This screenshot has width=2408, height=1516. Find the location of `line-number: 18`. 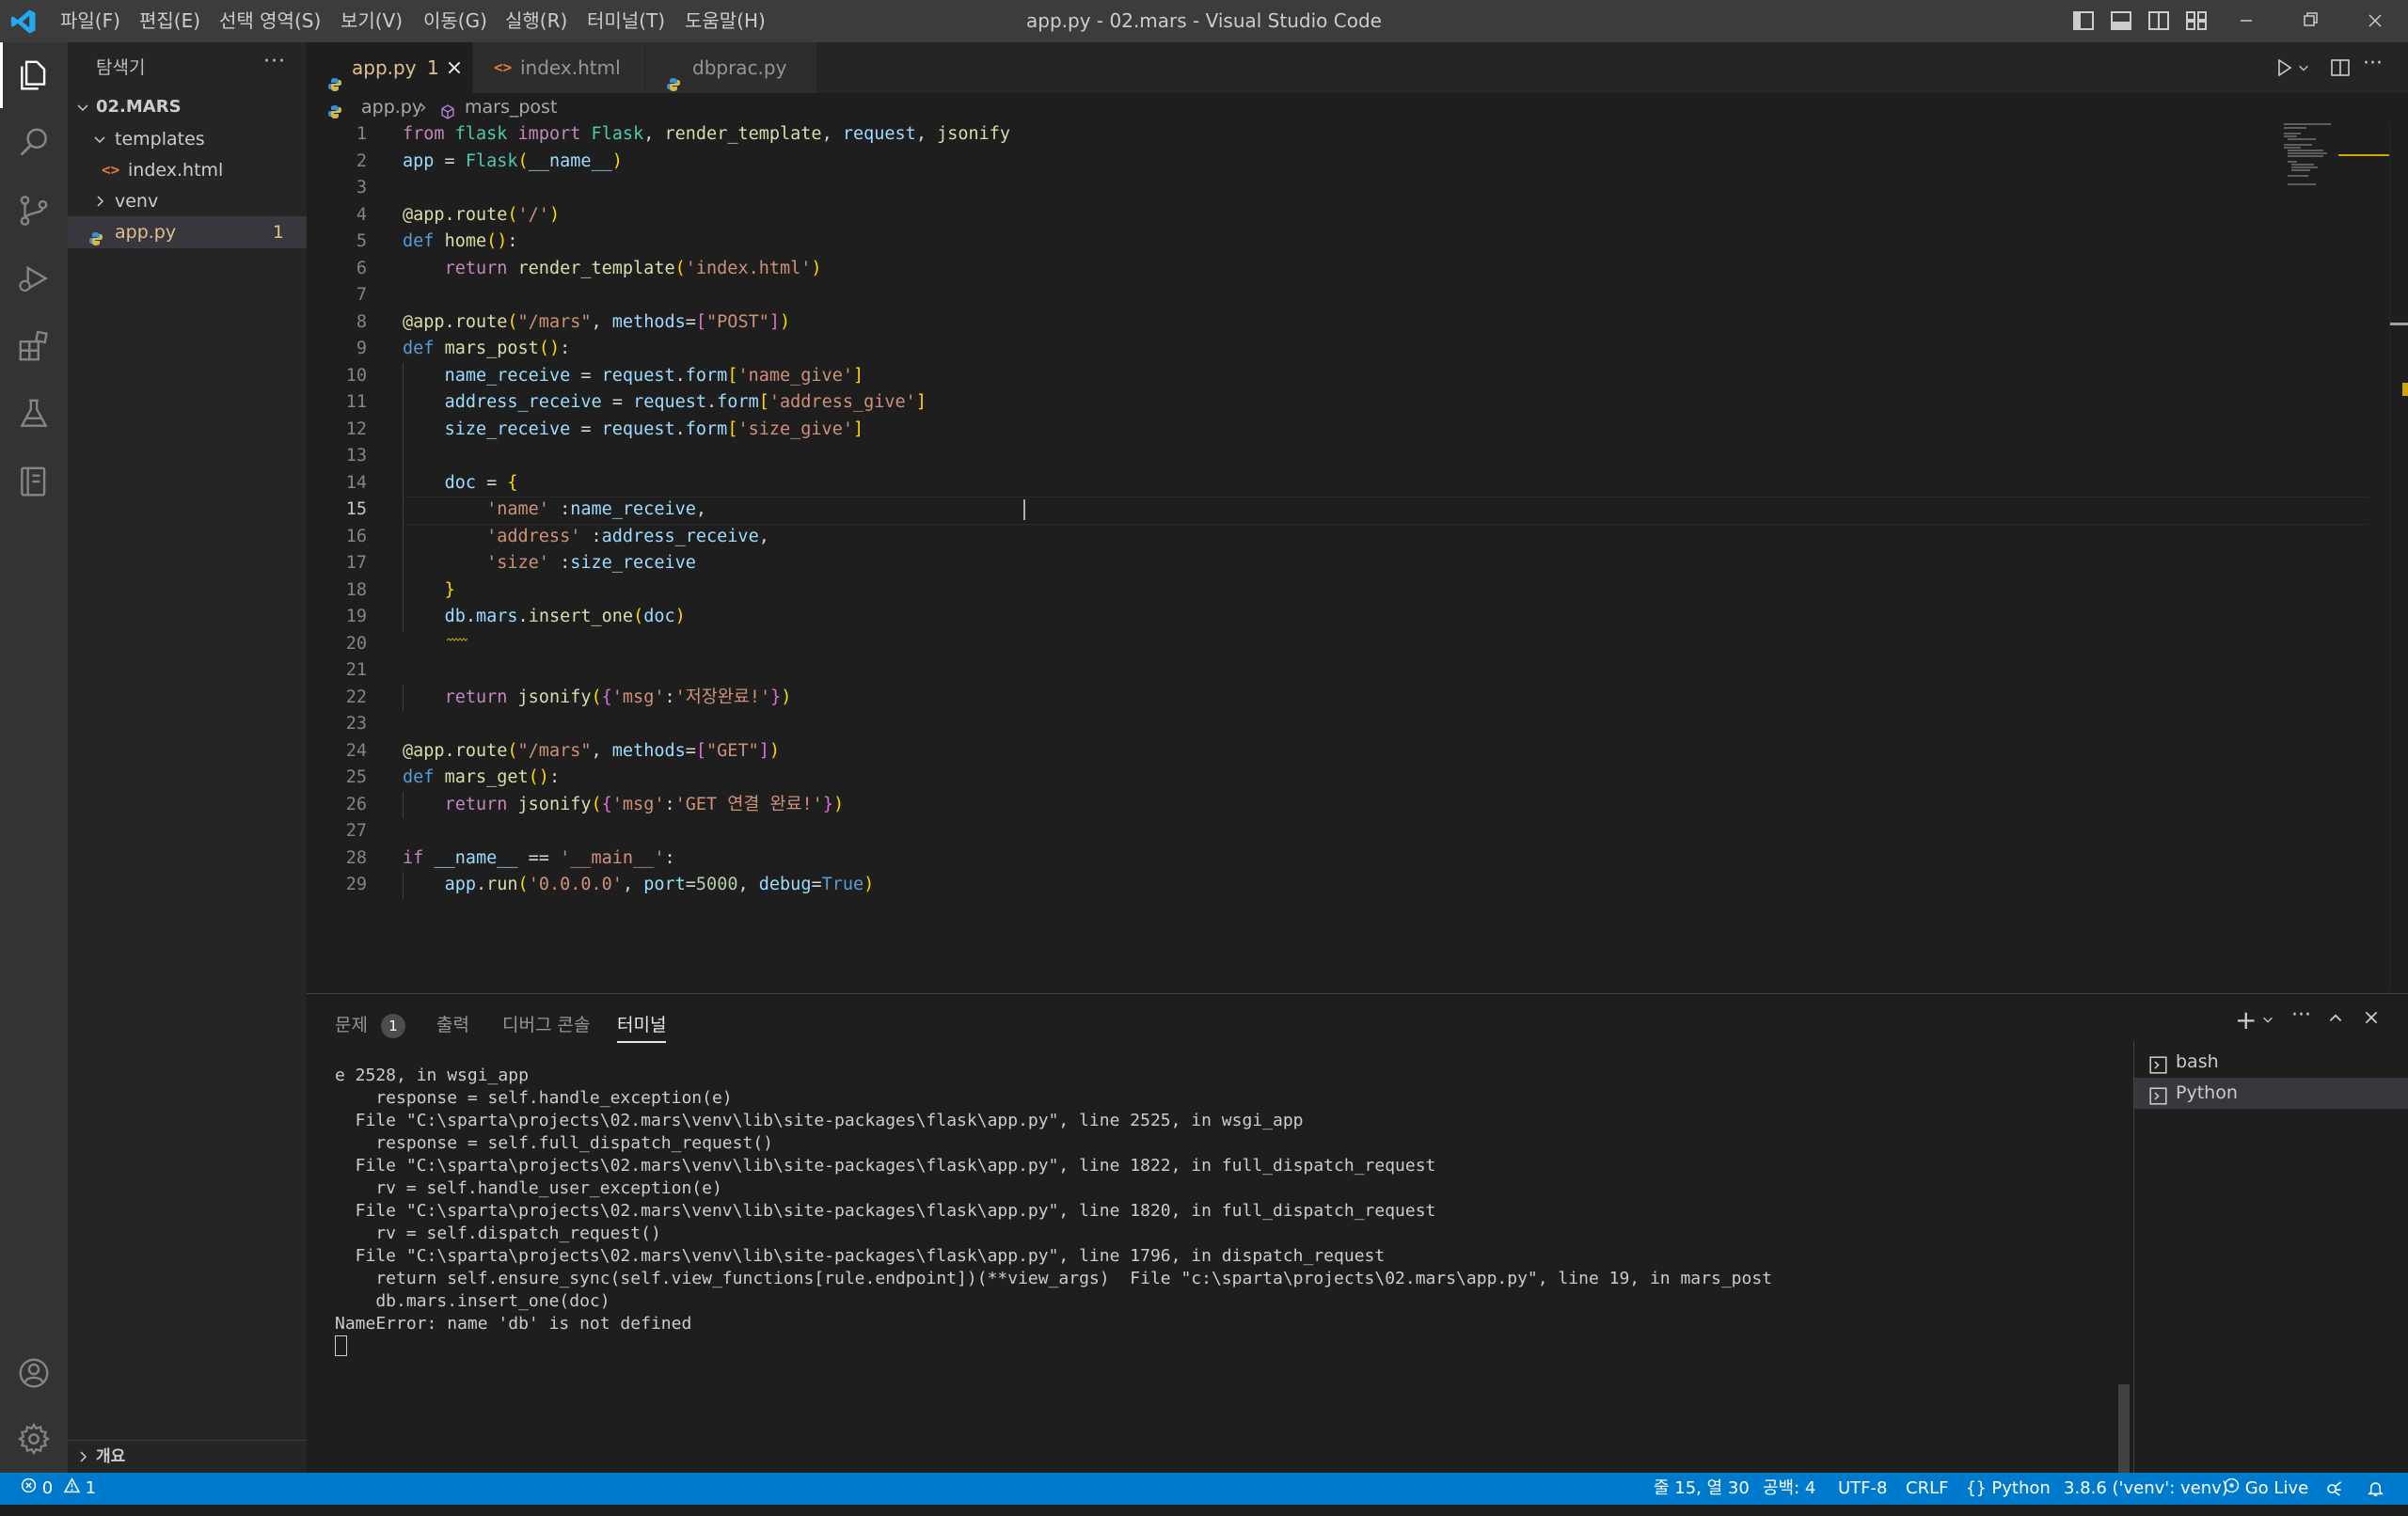

line-number: 18 is located at coordinates (356, 589).